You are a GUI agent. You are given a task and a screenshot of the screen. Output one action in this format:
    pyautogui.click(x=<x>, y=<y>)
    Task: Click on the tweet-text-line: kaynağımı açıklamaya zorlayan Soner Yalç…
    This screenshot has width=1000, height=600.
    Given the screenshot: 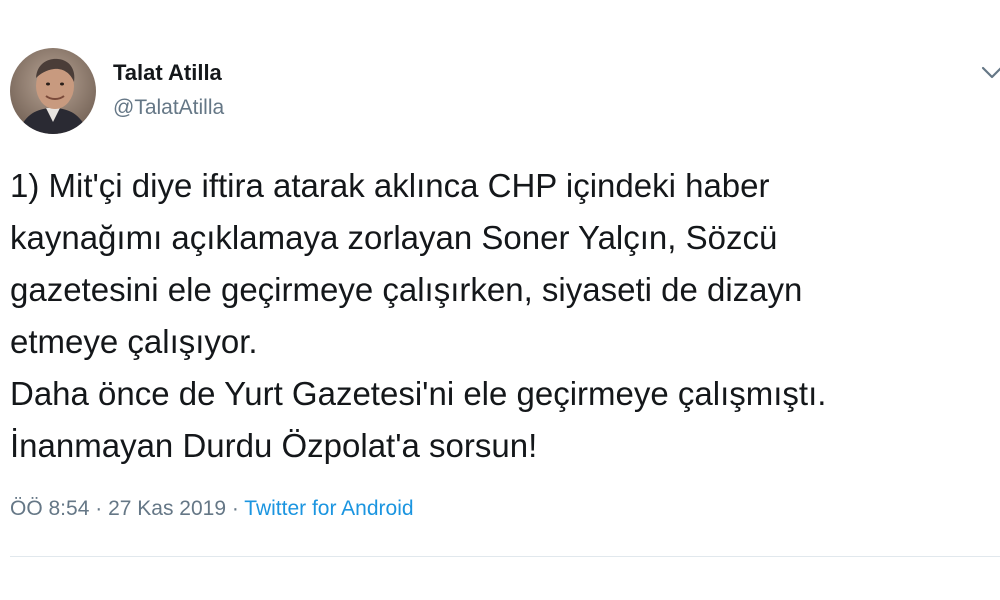 What is the action you would take?
    pyautogui.click(x=394, y=237)
    